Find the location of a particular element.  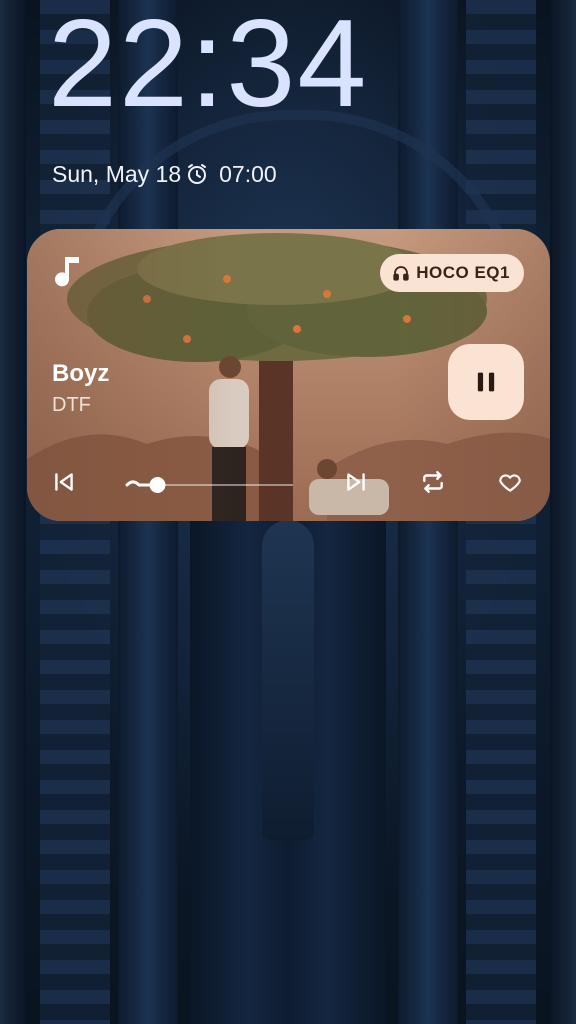

repeat-icon is located at coordinates (433, 482).